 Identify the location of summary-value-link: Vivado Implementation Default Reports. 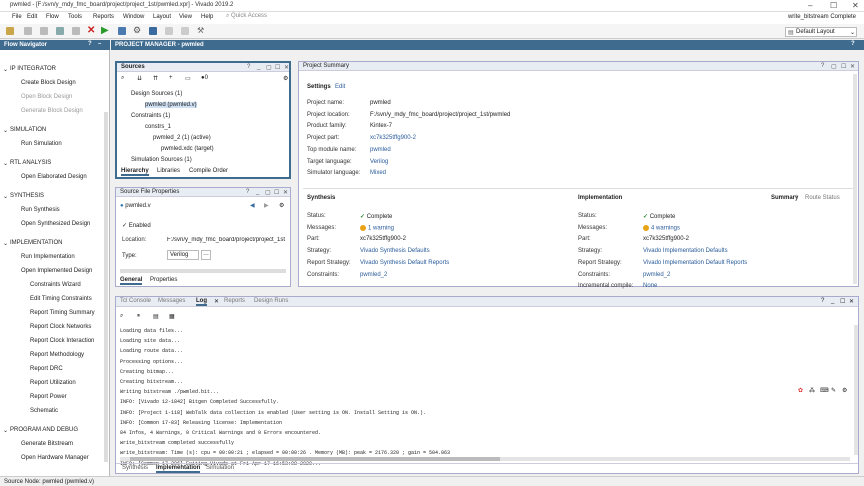
(695, 263).